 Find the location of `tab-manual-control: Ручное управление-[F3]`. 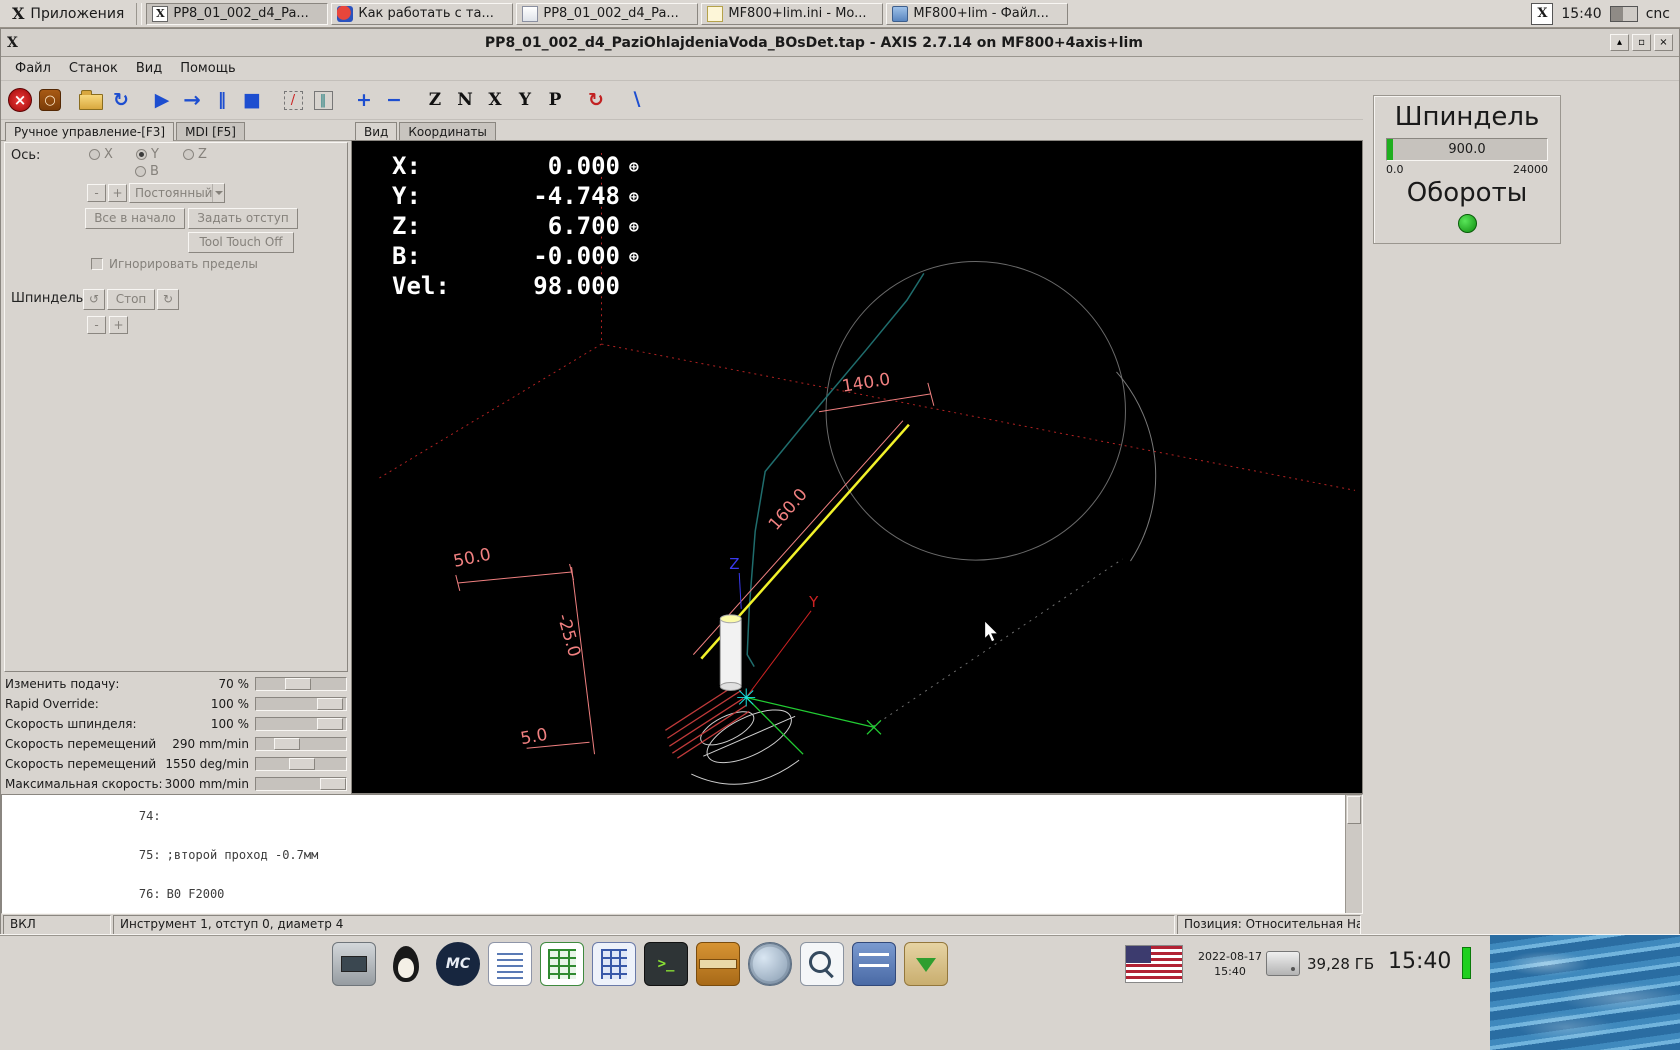

tab-manual-control: Ручное управление-[F3] is located at coordinates (90, 131).